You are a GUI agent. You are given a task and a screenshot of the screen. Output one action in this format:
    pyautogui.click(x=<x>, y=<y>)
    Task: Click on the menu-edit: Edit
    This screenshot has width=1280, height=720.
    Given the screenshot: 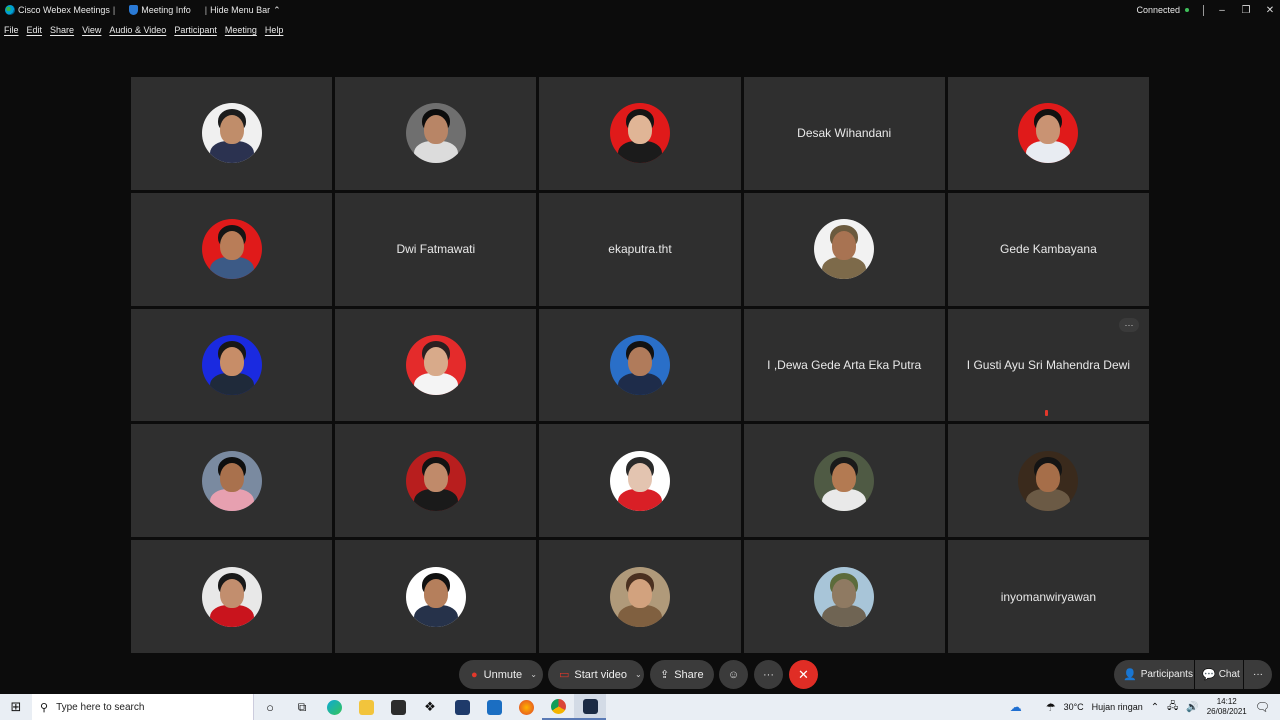 What is the action you would take?
    pyautogui.click(x=35, y=30)
    